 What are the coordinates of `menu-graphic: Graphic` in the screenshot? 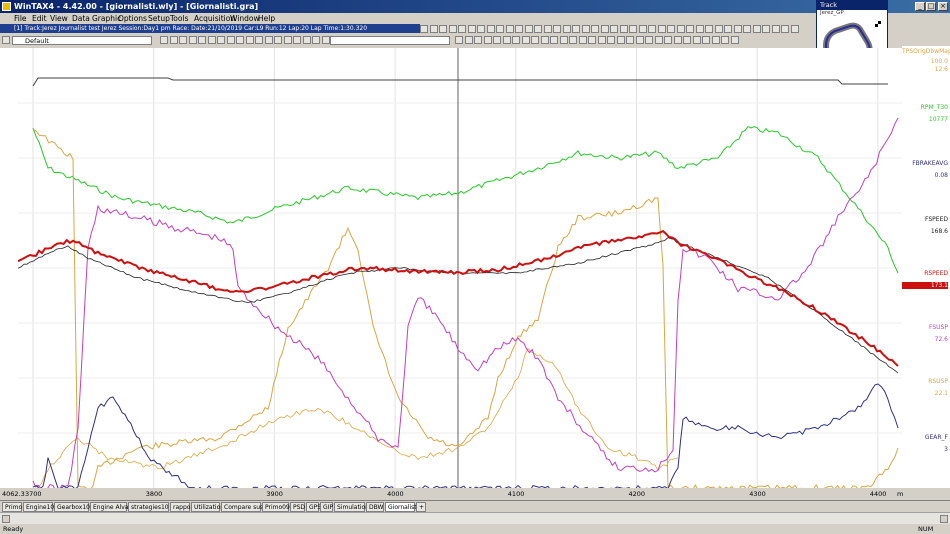 It's located at (106, 18).